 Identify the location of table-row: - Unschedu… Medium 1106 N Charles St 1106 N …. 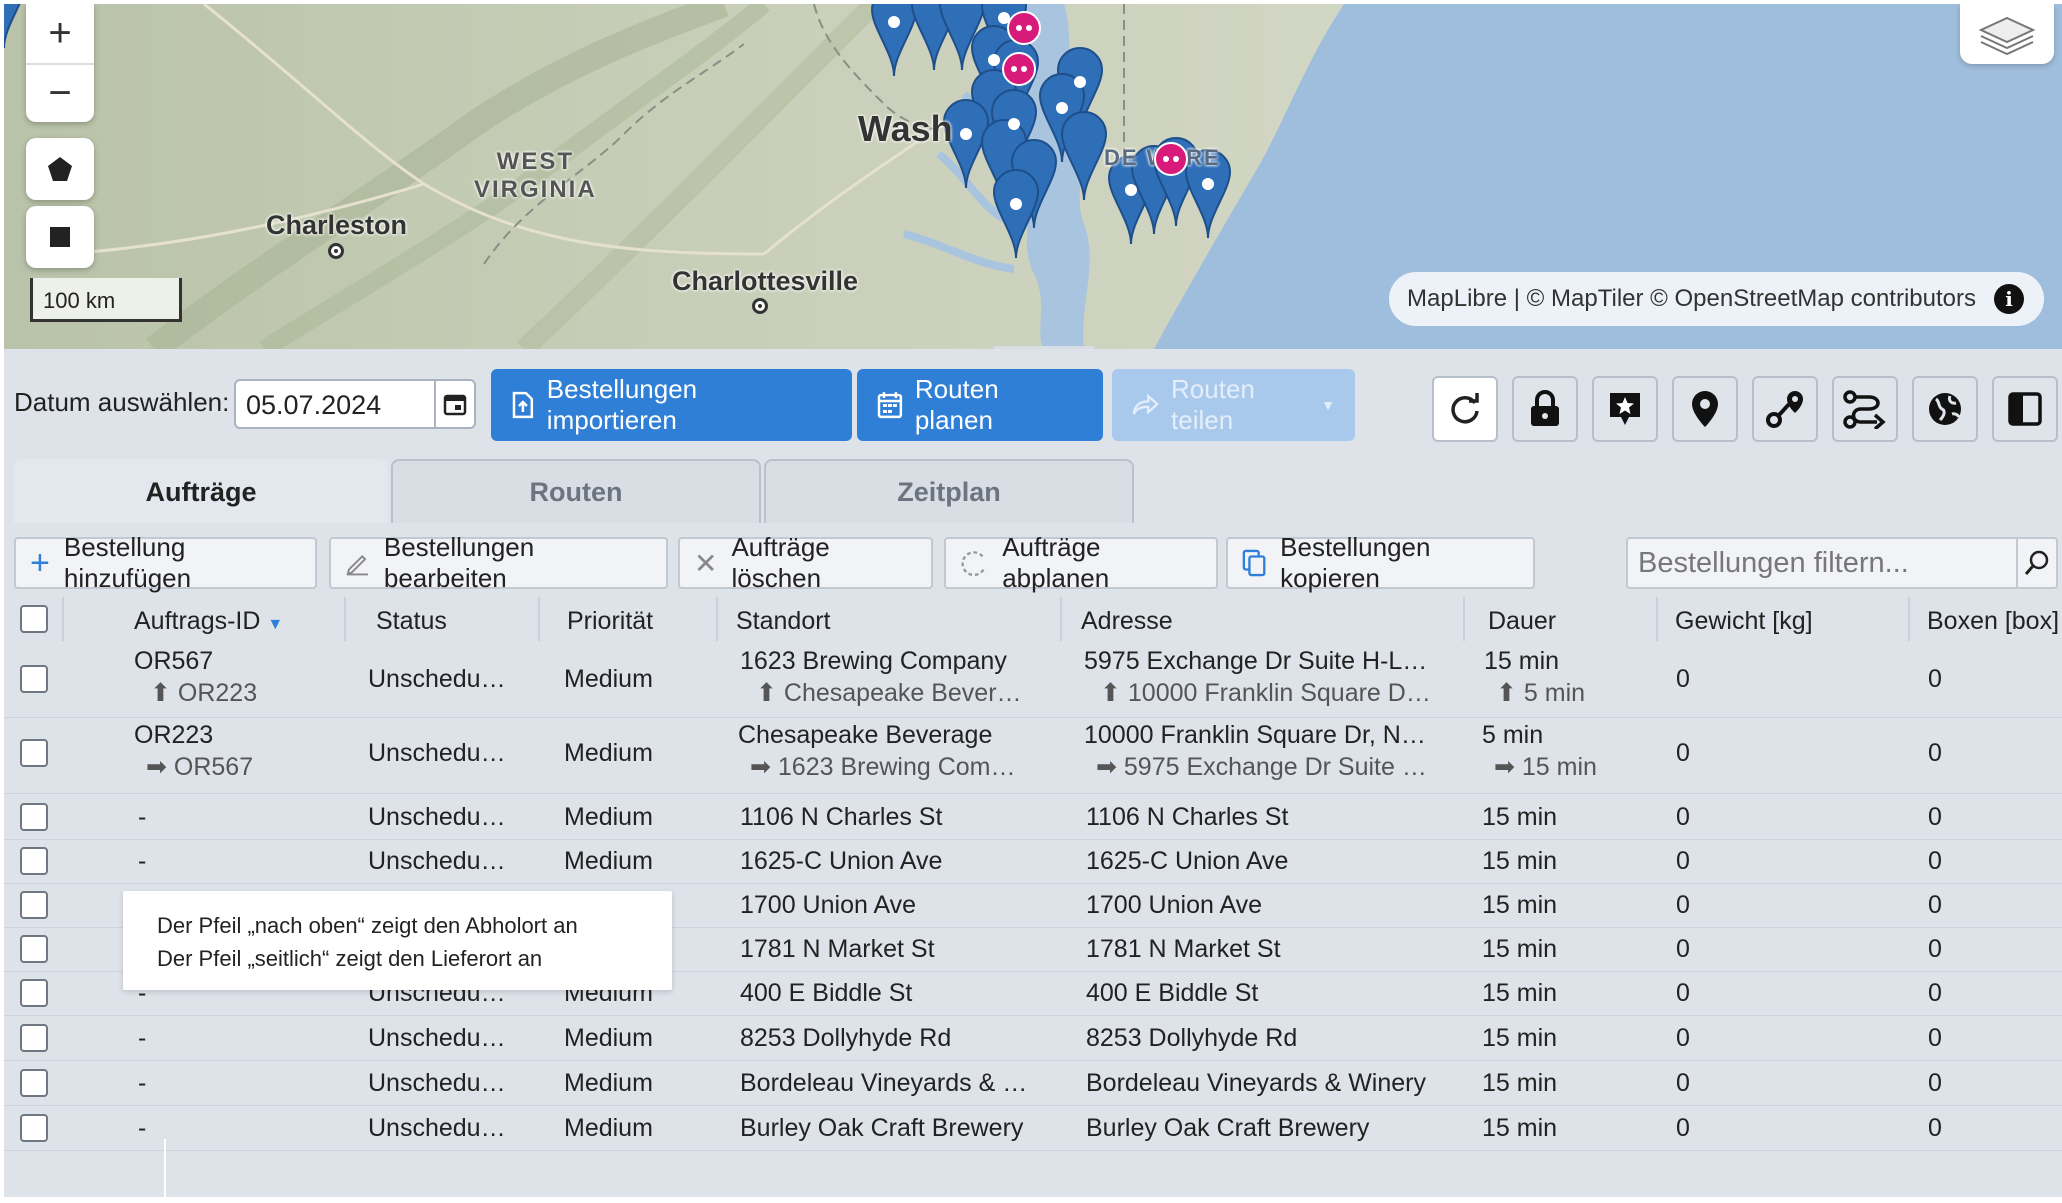
(1033, 817).